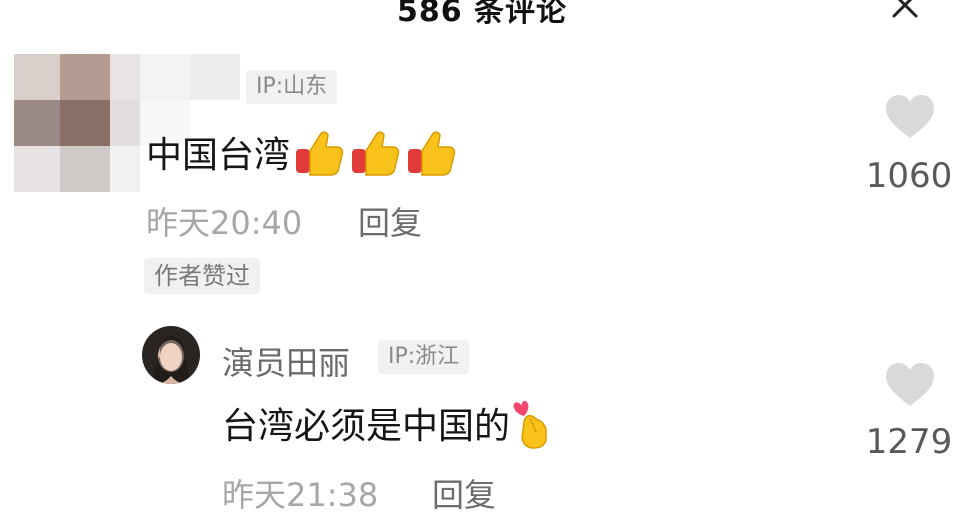 This screenshot has height=516, width=964. What do you see at coordinates (224, 223) in the screenshot?
I see `comment-timestamp: 昨天20:40` at bounding box center [224, 223].